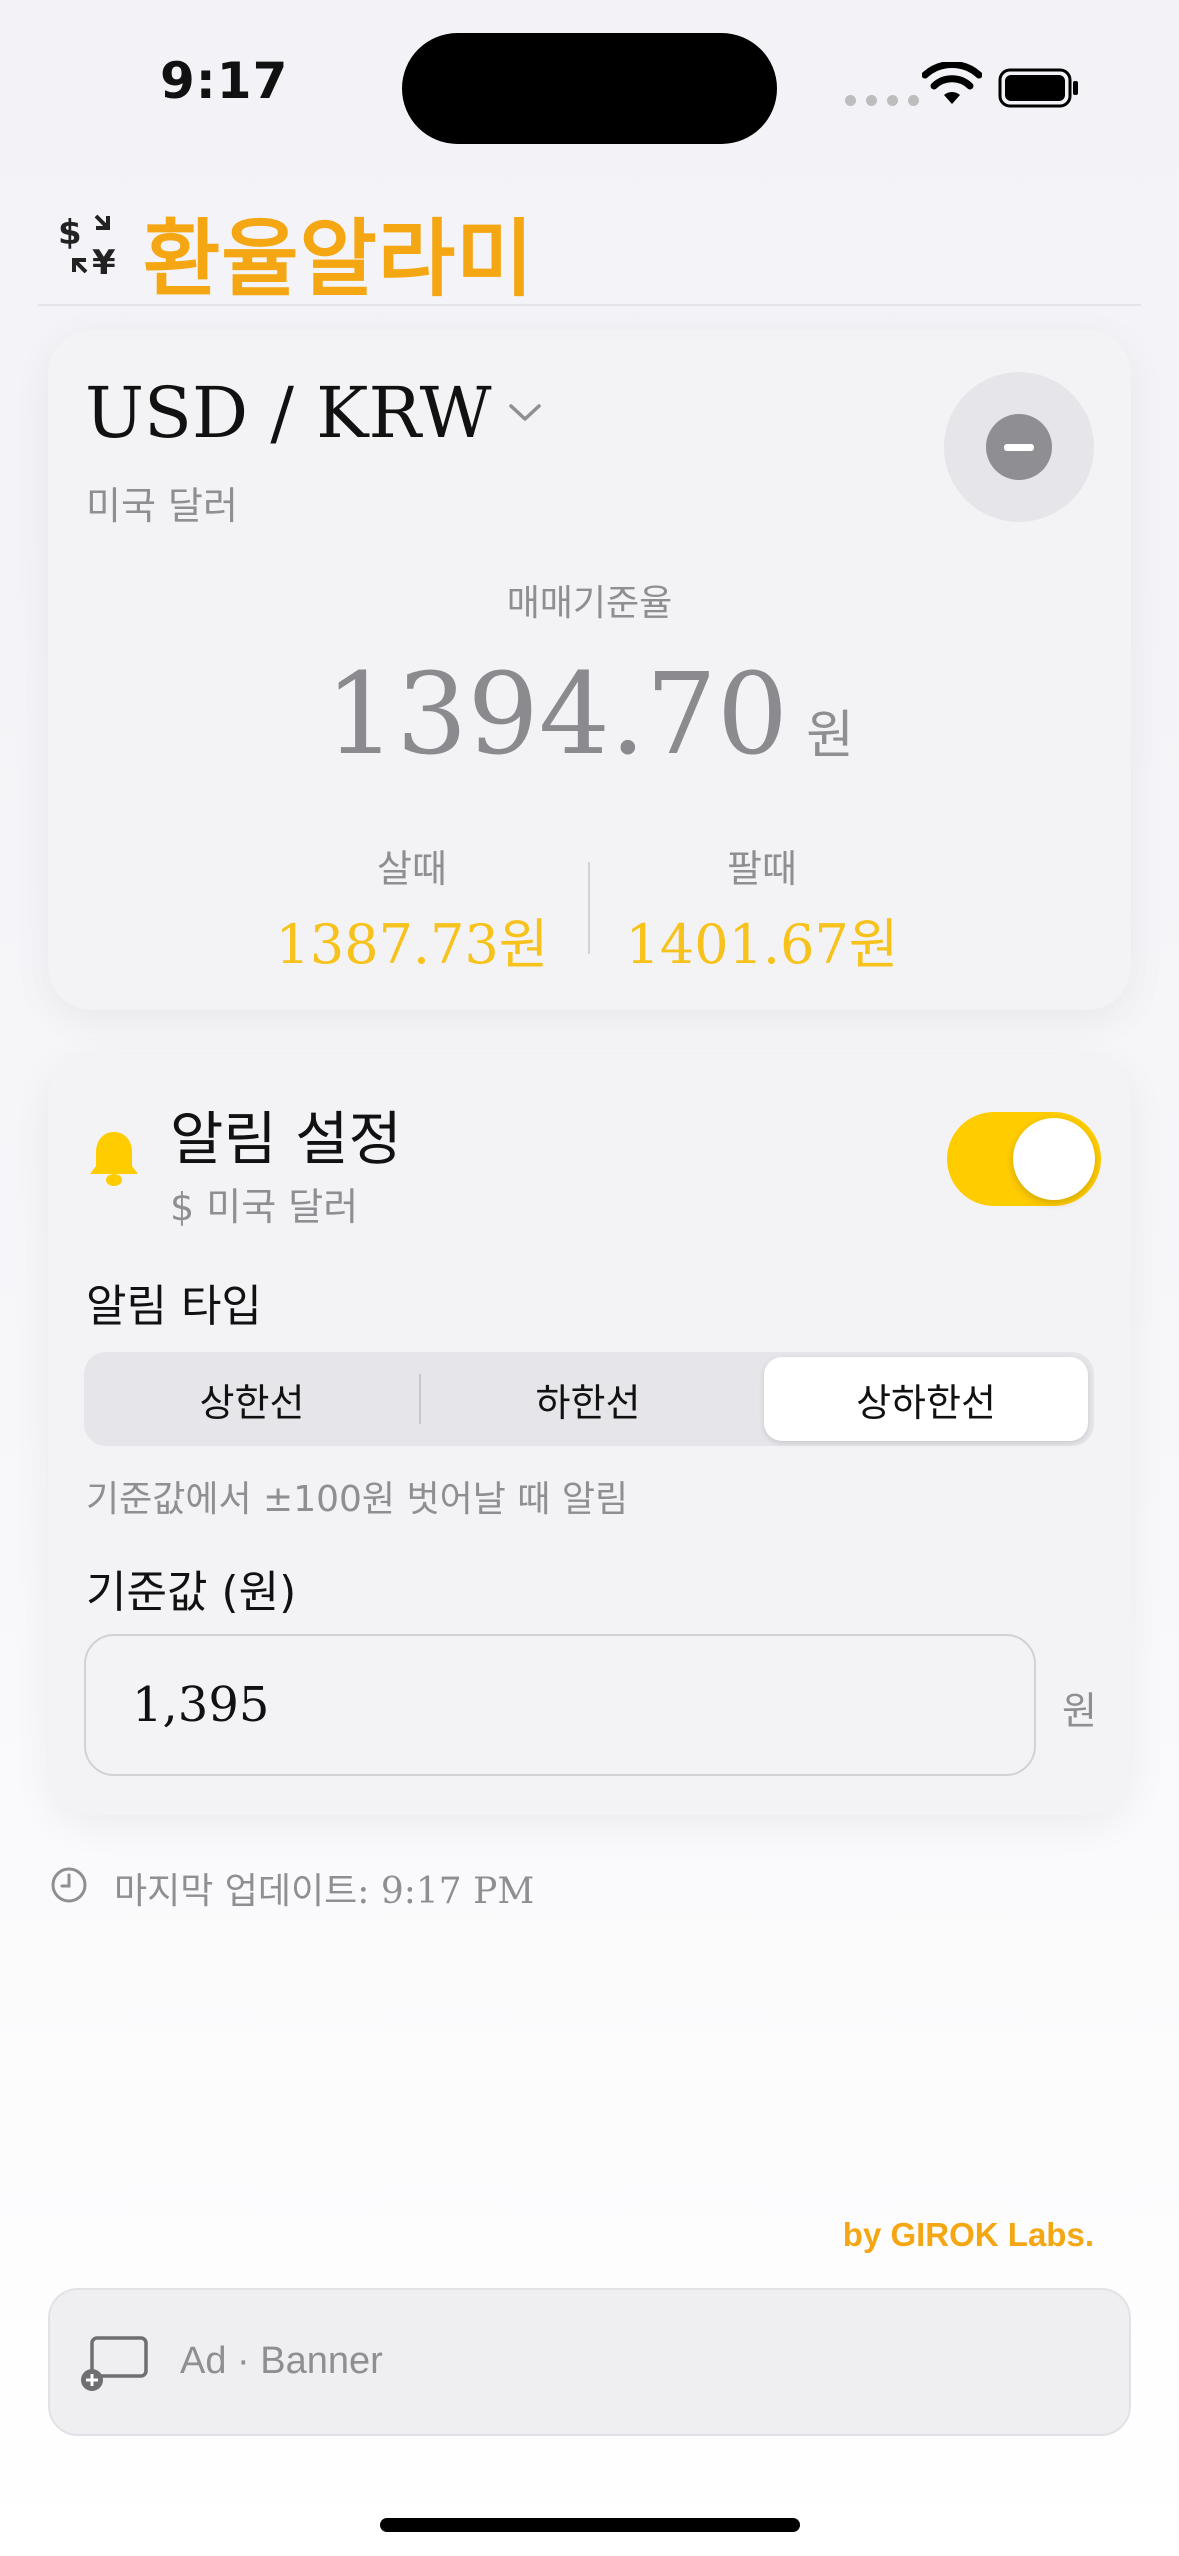 Image resolution: width=1179 pixels, height=2556 pixels. What do you see at coordinates (1038, 88) in the screenshot?
I see `battery-icon` at bounding box center [1038, 88].